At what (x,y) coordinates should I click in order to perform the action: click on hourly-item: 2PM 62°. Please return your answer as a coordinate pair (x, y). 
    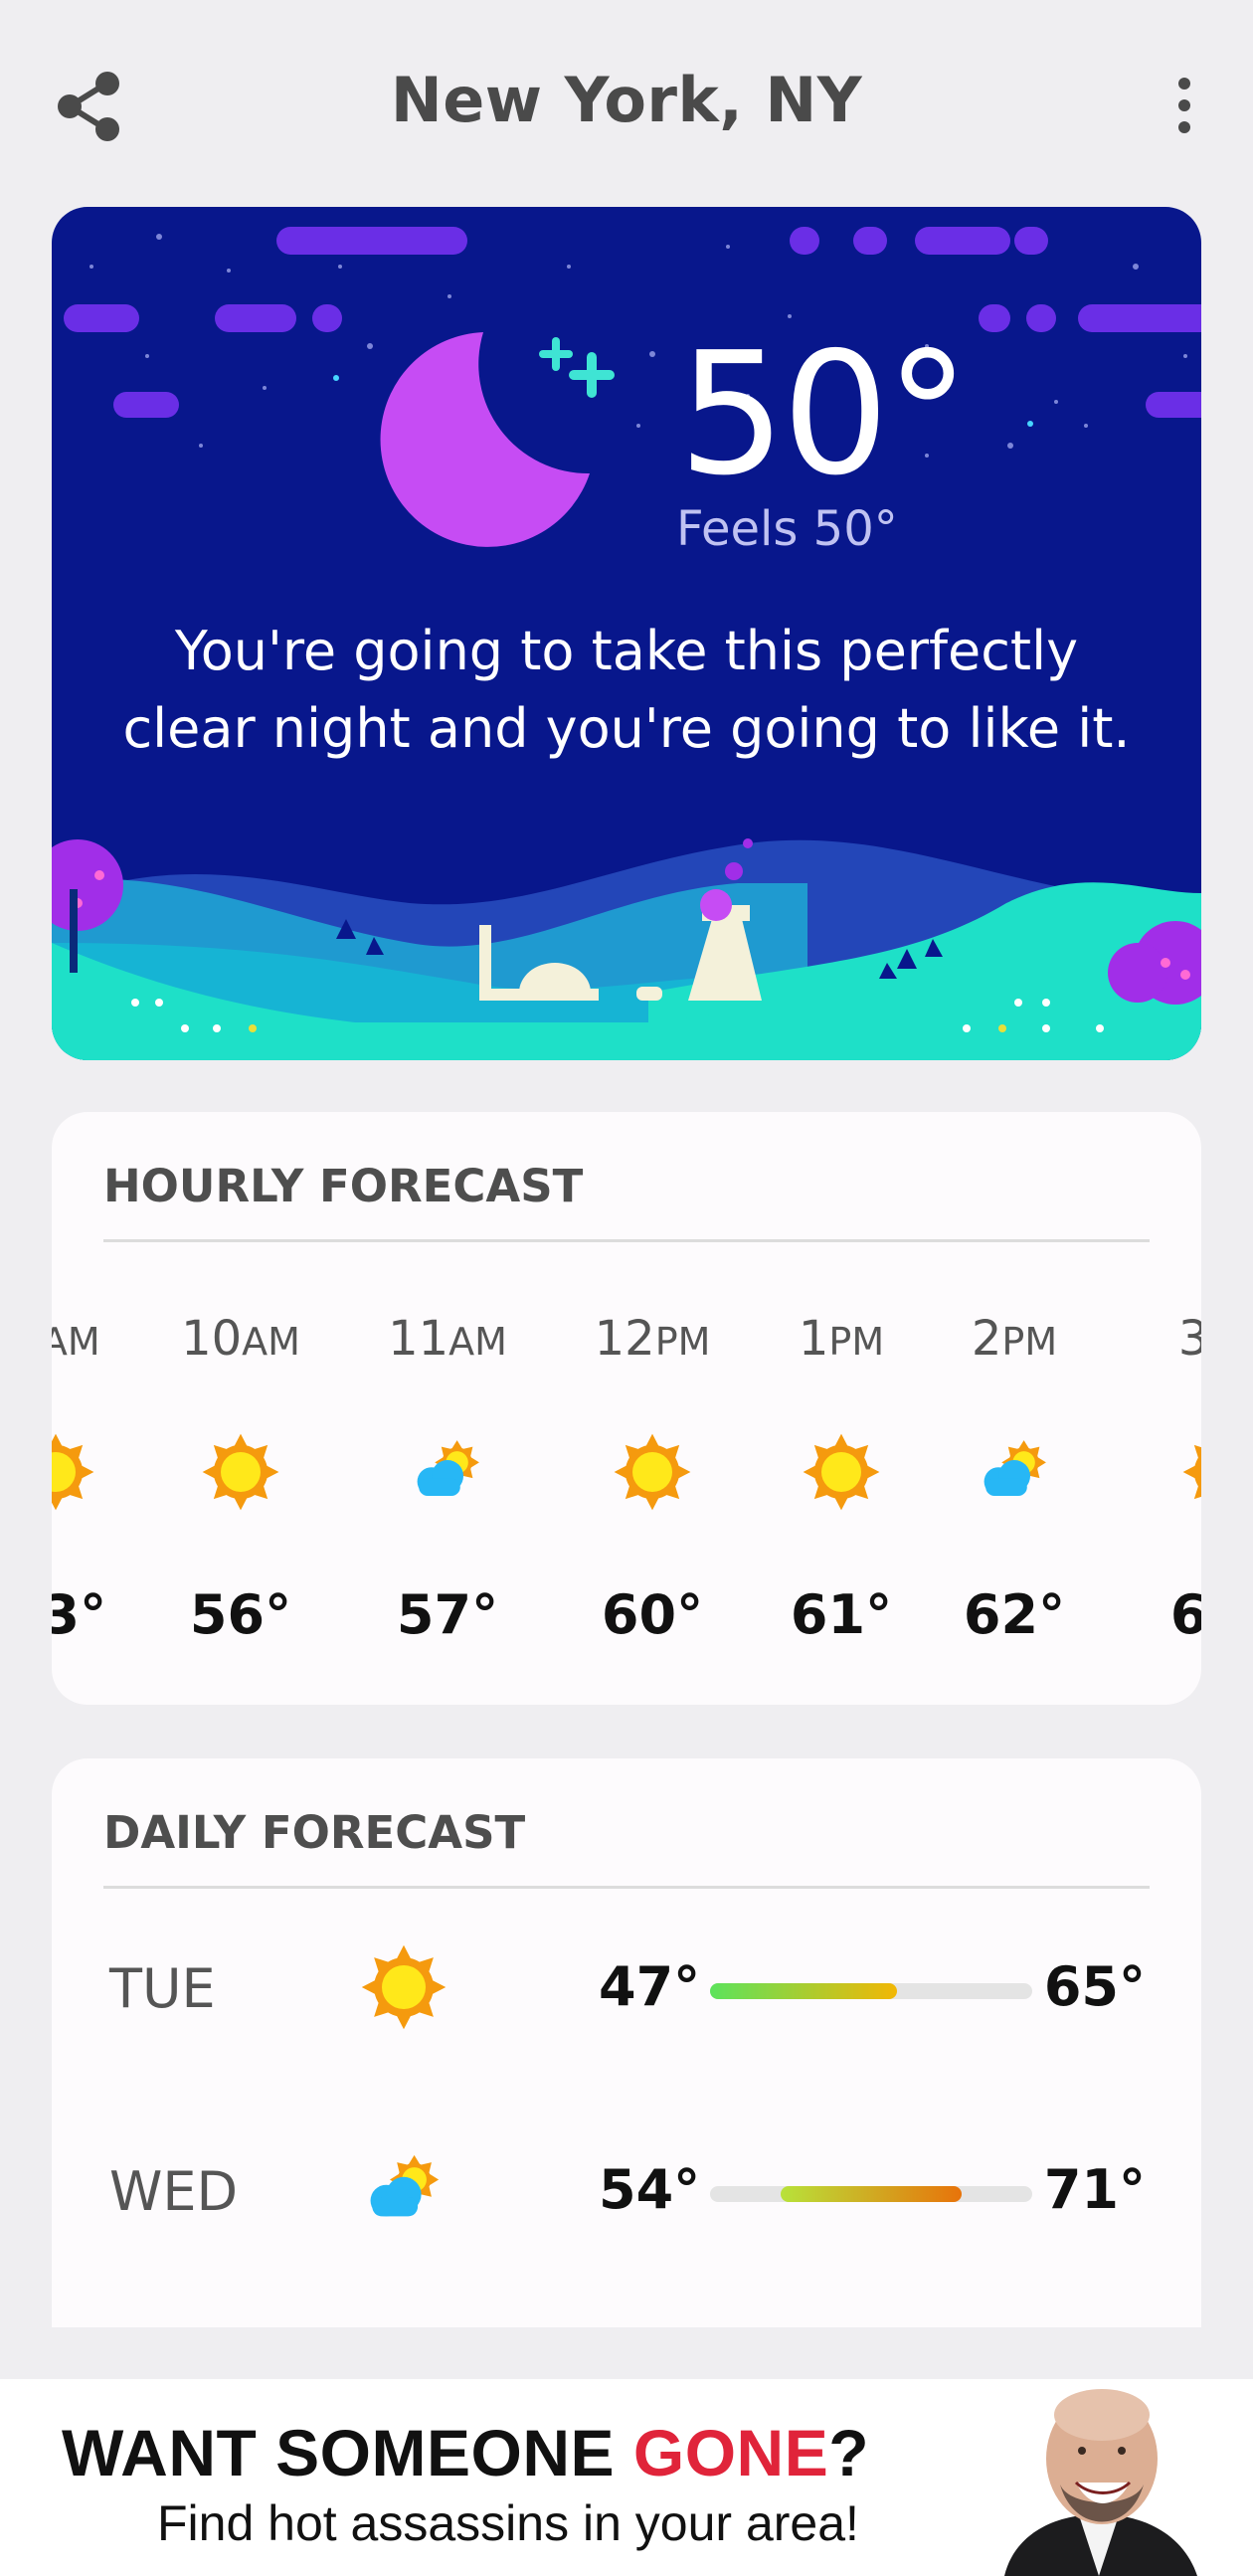
    Looking at the image, I should click on (1015, 1379).